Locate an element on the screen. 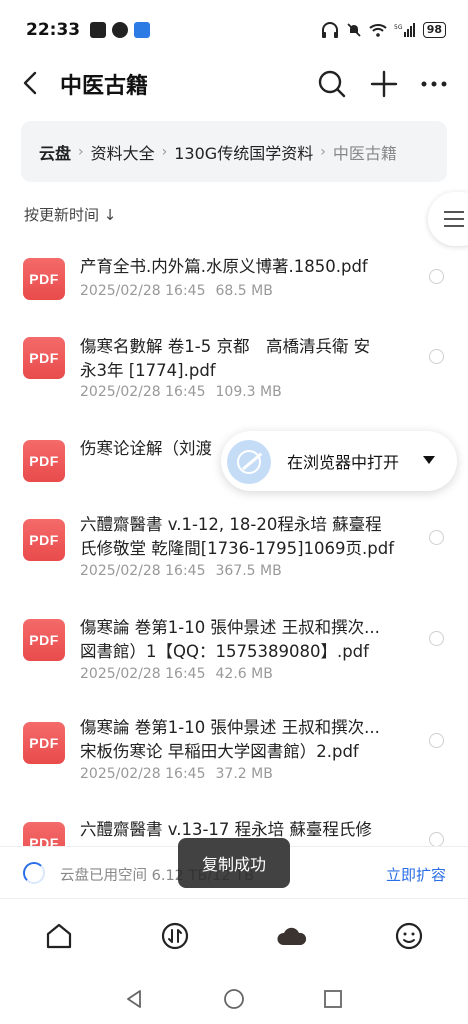 This screenshot has height=1024, width=468. menu-icon is located at coordinates (454, 219).